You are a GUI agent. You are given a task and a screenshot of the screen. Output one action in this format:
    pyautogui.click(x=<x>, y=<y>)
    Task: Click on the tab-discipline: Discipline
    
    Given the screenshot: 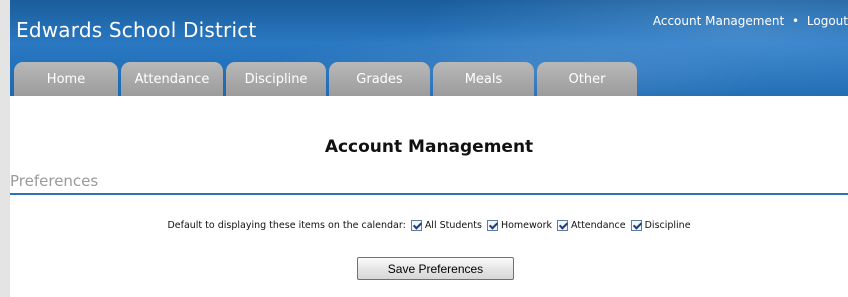 What is the action you would take?
    pyautogui.click(x=276, y=79)
    